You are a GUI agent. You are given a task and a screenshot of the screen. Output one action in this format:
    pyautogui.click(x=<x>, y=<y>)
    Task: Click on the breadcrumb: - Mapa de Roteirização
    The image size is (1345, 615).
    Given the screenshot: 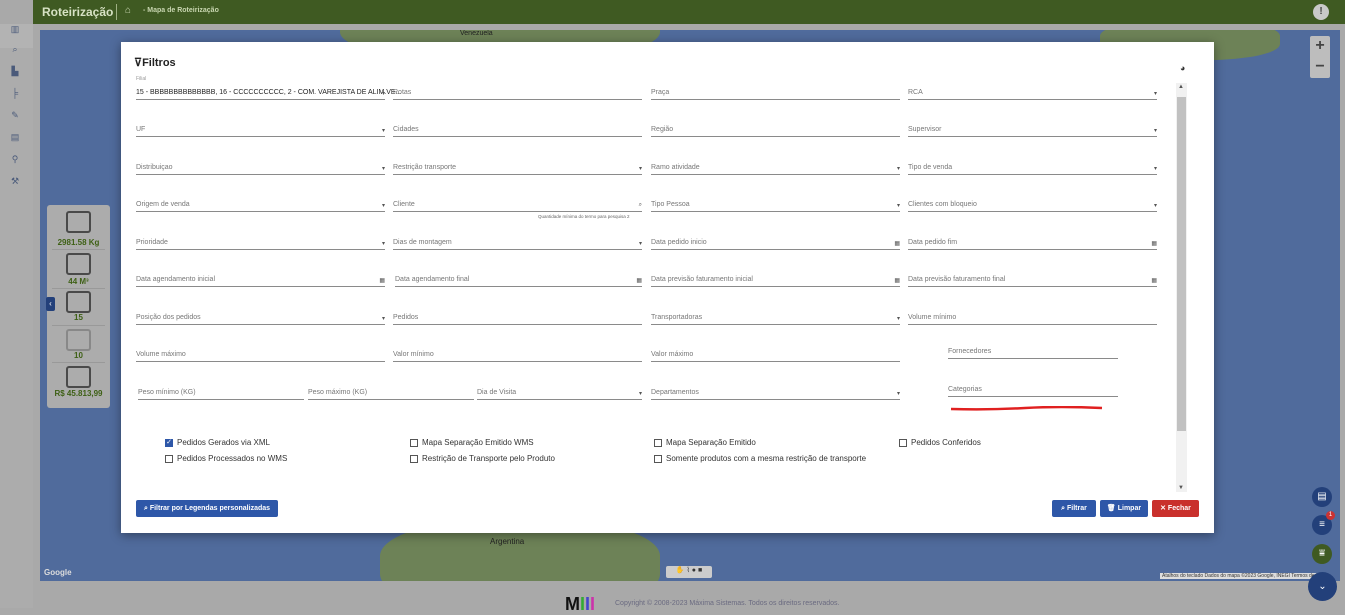 What is the action you would take?
    pyautogui.click(x=181, y=10)
    